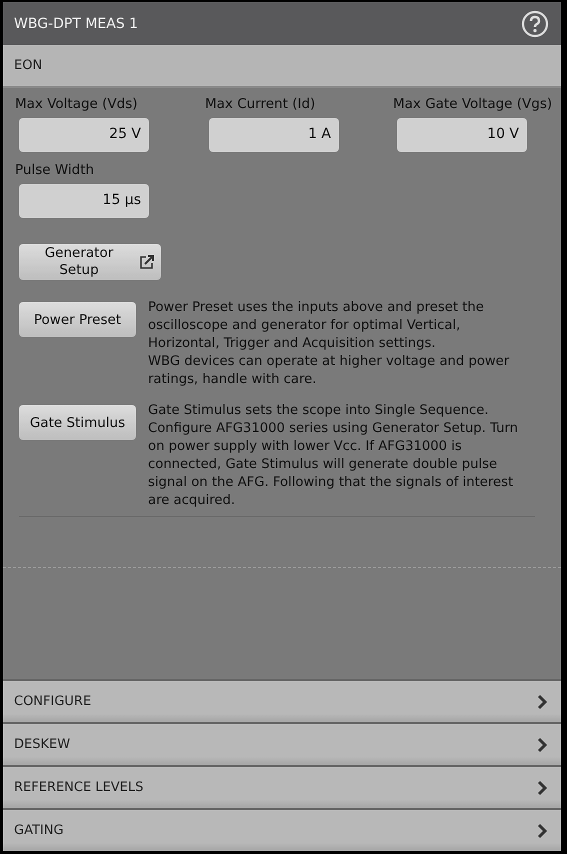 This screenshot has height=854, width=567. Describe the element at coordinates (77, 422) in the screenshot. I see `action-button: Gate Stimulus` at that location.